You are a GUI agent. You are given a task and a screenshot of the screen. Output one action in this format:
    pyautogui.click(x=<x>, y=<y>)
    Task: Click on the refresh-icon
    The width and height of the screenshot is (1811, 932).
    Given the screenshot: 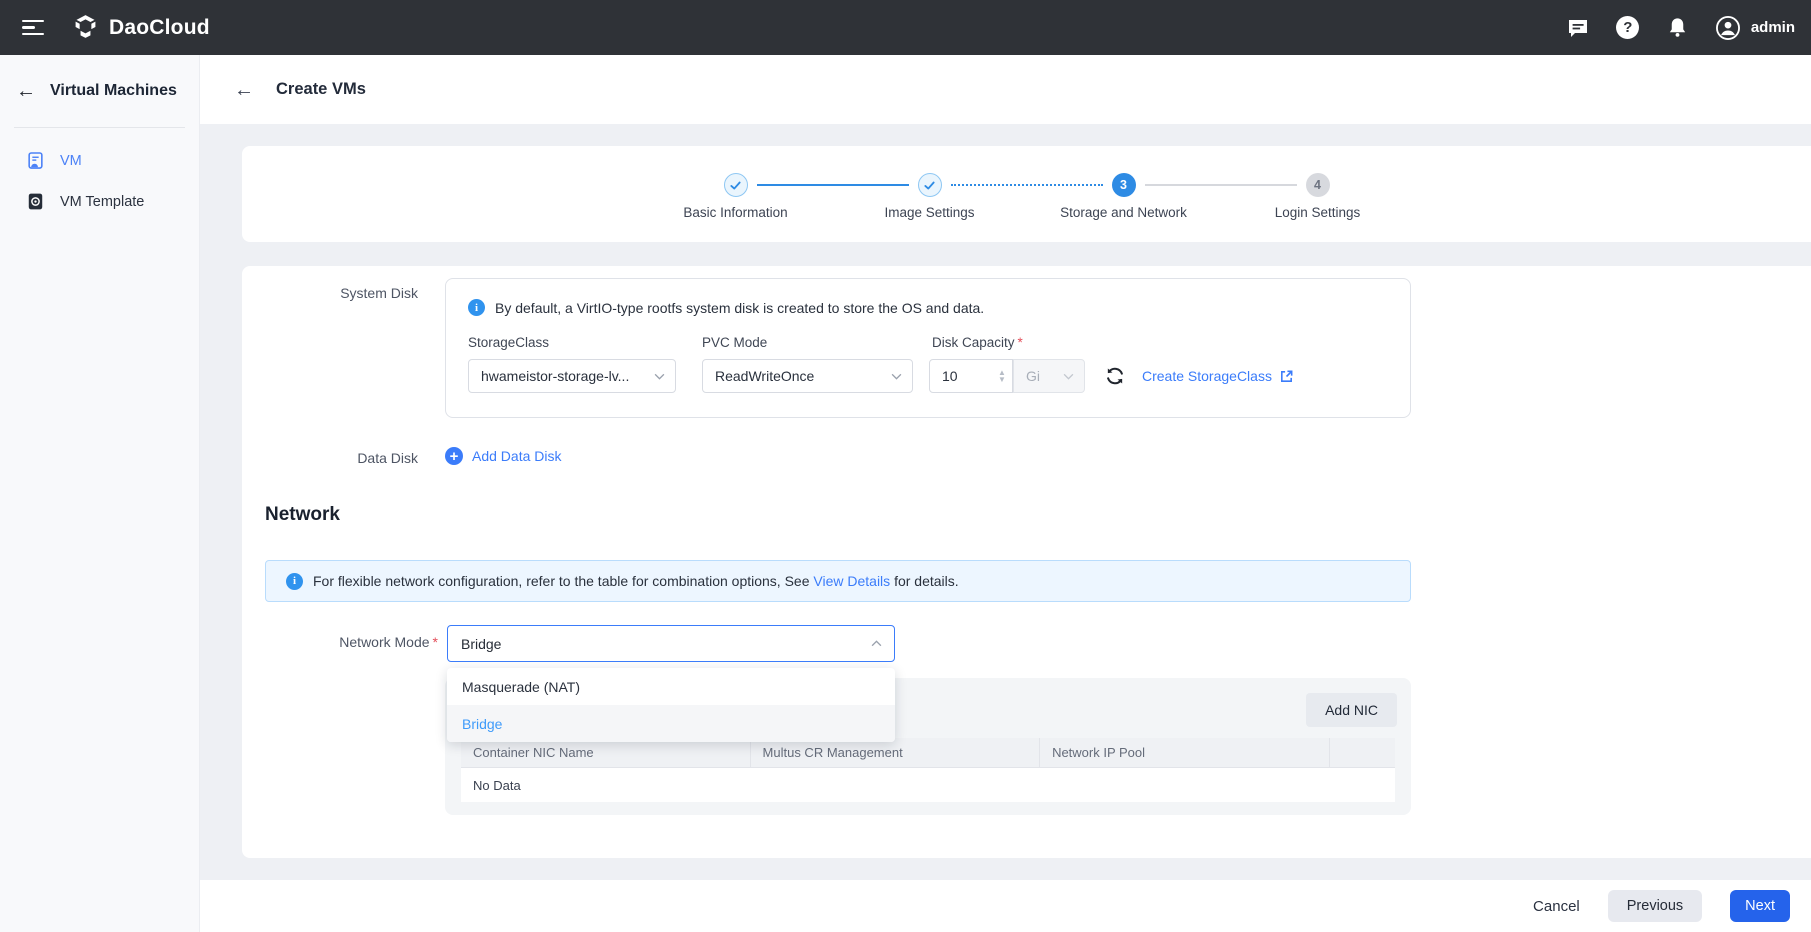 What is the action you would take?
    pyautogui.click(x=1115, y=376)
    